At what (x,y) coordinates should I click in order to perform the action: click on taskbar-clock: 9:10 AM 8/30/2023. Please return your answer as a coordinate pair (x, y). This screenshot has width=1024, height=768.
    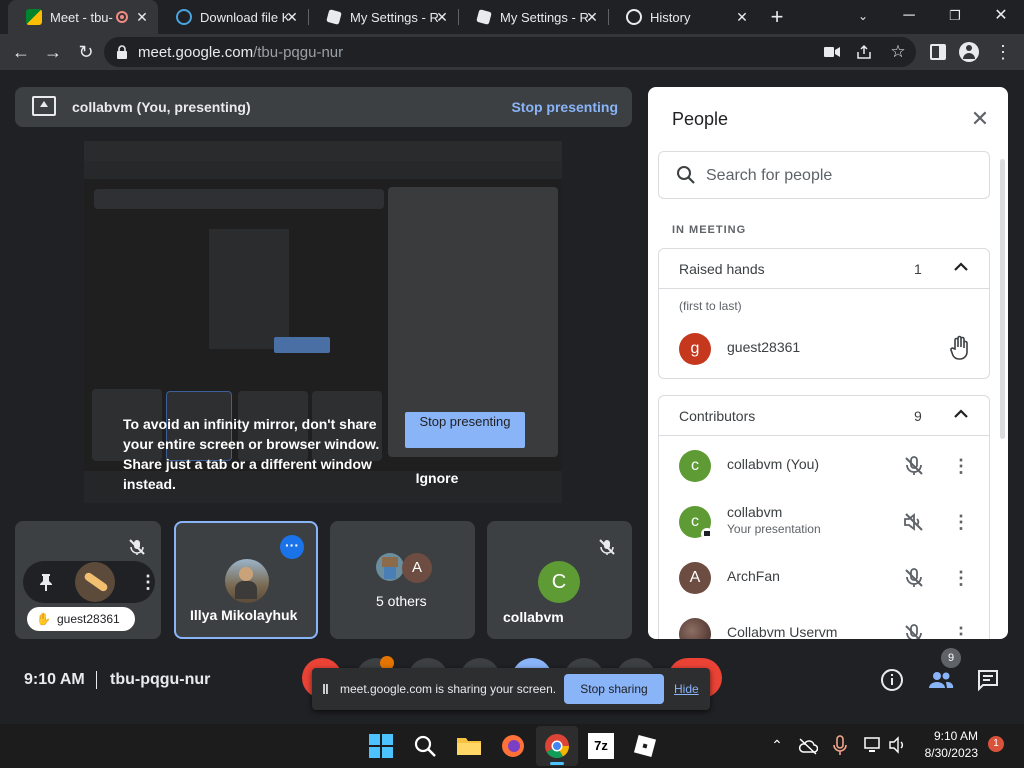
    Looking at the image, I should click on (949, 745).